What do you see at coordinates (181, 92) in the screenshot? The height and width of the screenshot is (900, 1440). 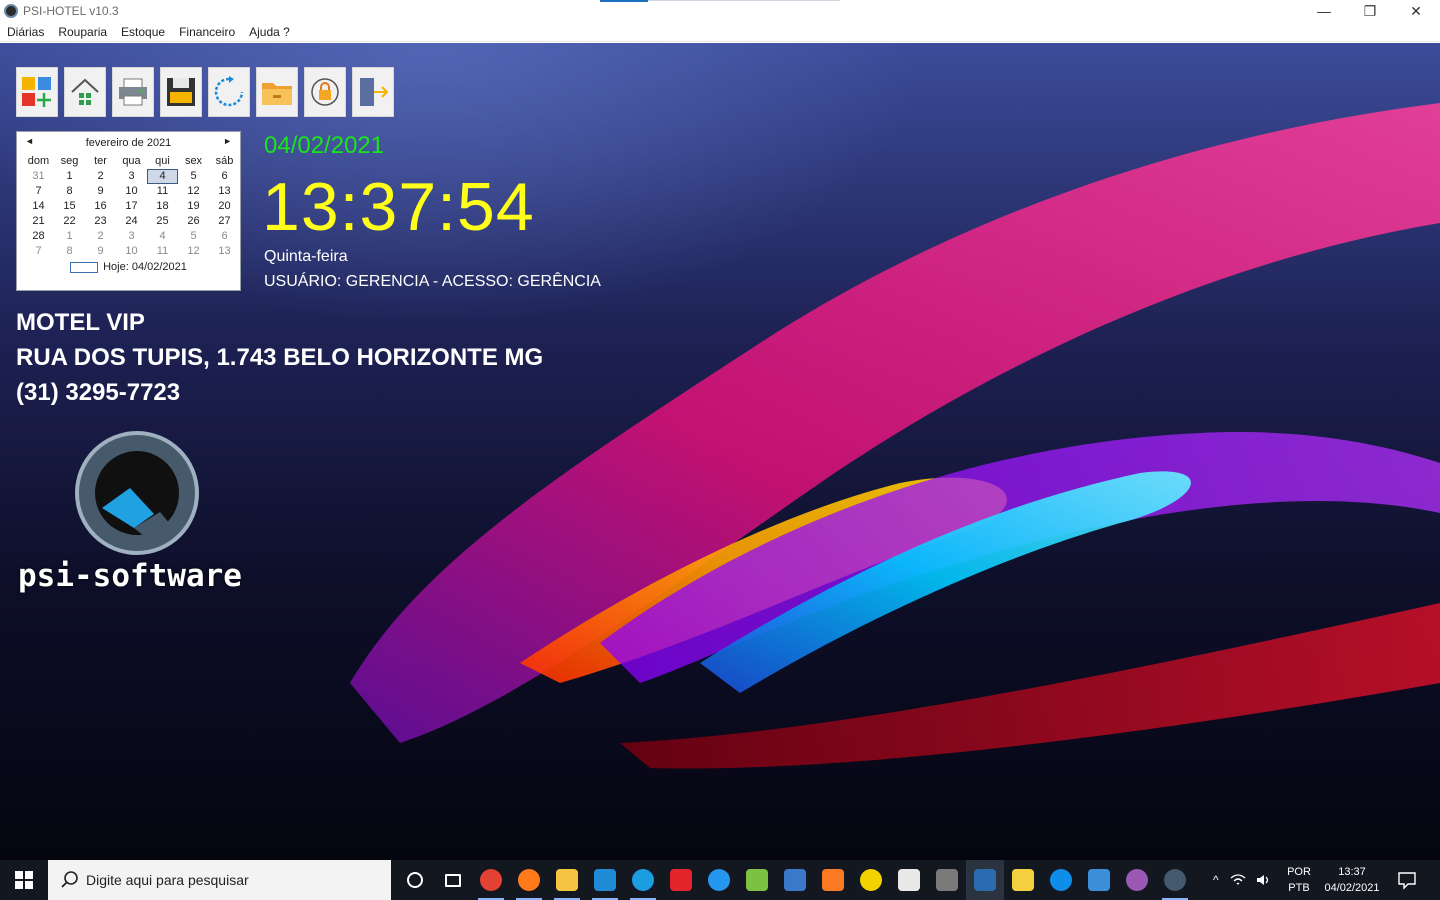 I see `save-button` at bounding box center [181, 92].